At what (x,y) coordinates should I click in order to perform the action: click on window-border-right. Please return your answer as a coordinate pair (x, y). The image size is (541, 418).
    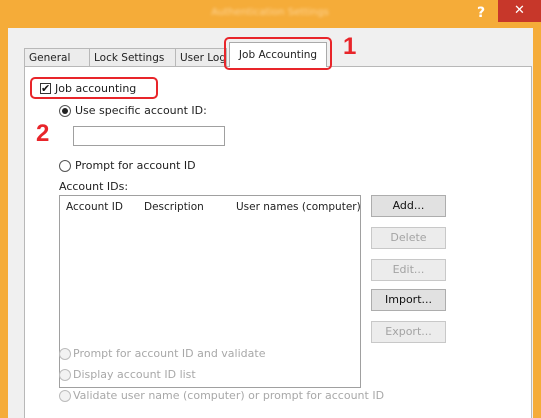
    Looking at the image, I should click on (537, 223).